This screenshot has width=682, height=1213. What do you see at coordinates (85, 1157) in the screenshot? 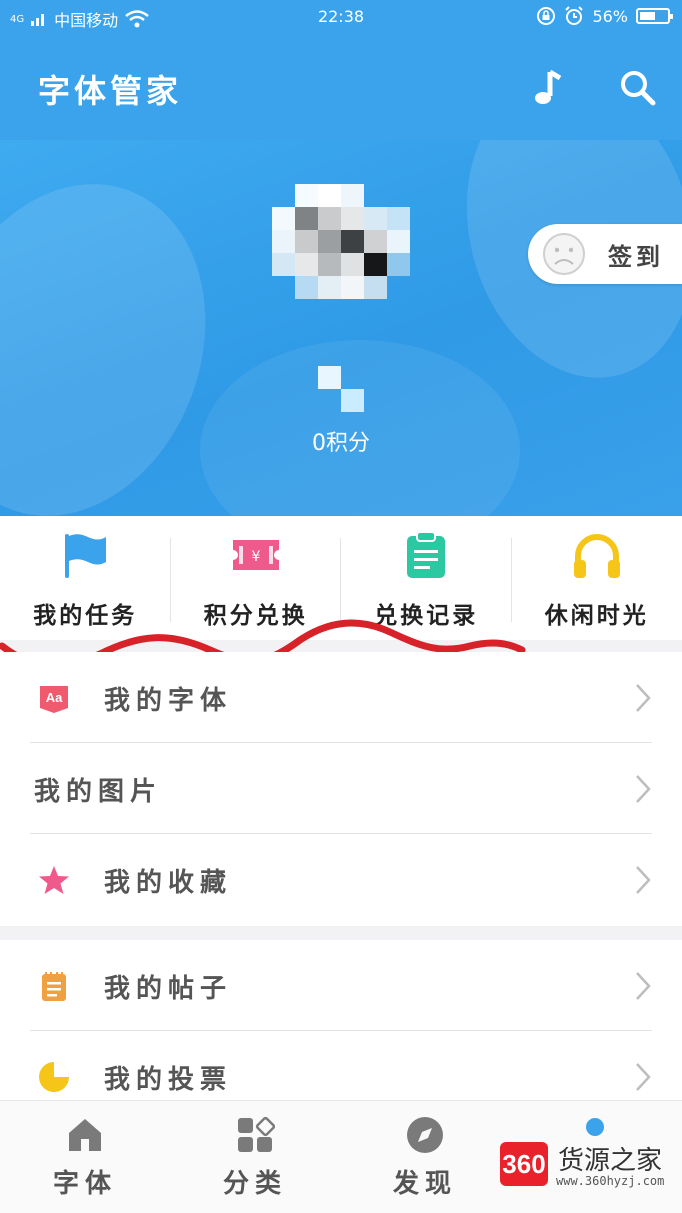
I see `nav-tab-fonts: 字体` at bounding box center [85, 1157].